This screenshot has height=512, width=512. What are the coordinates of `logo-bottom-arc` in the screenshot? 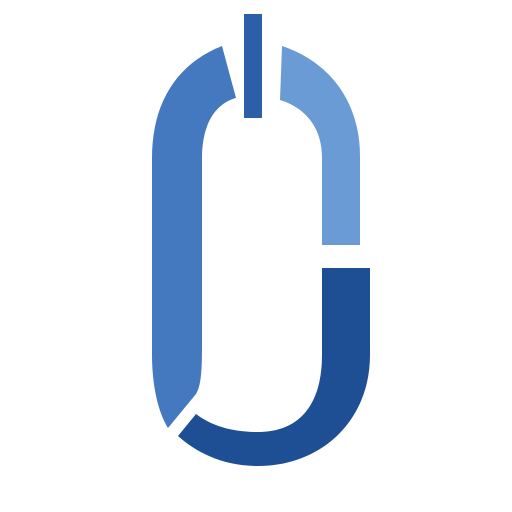 It's located at (274, 367).